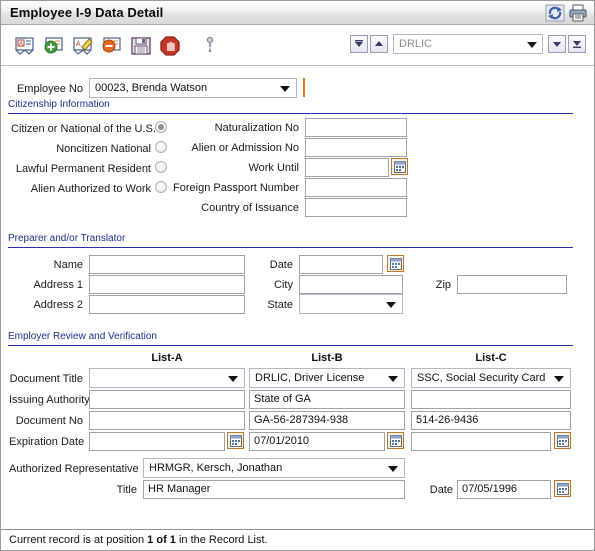 The image size is (595, 551). What do you see at coordinates (562, 440) in the screenshot?
I see `expiration-date-list-c-calendar-button` at bounding box center [562, 440].